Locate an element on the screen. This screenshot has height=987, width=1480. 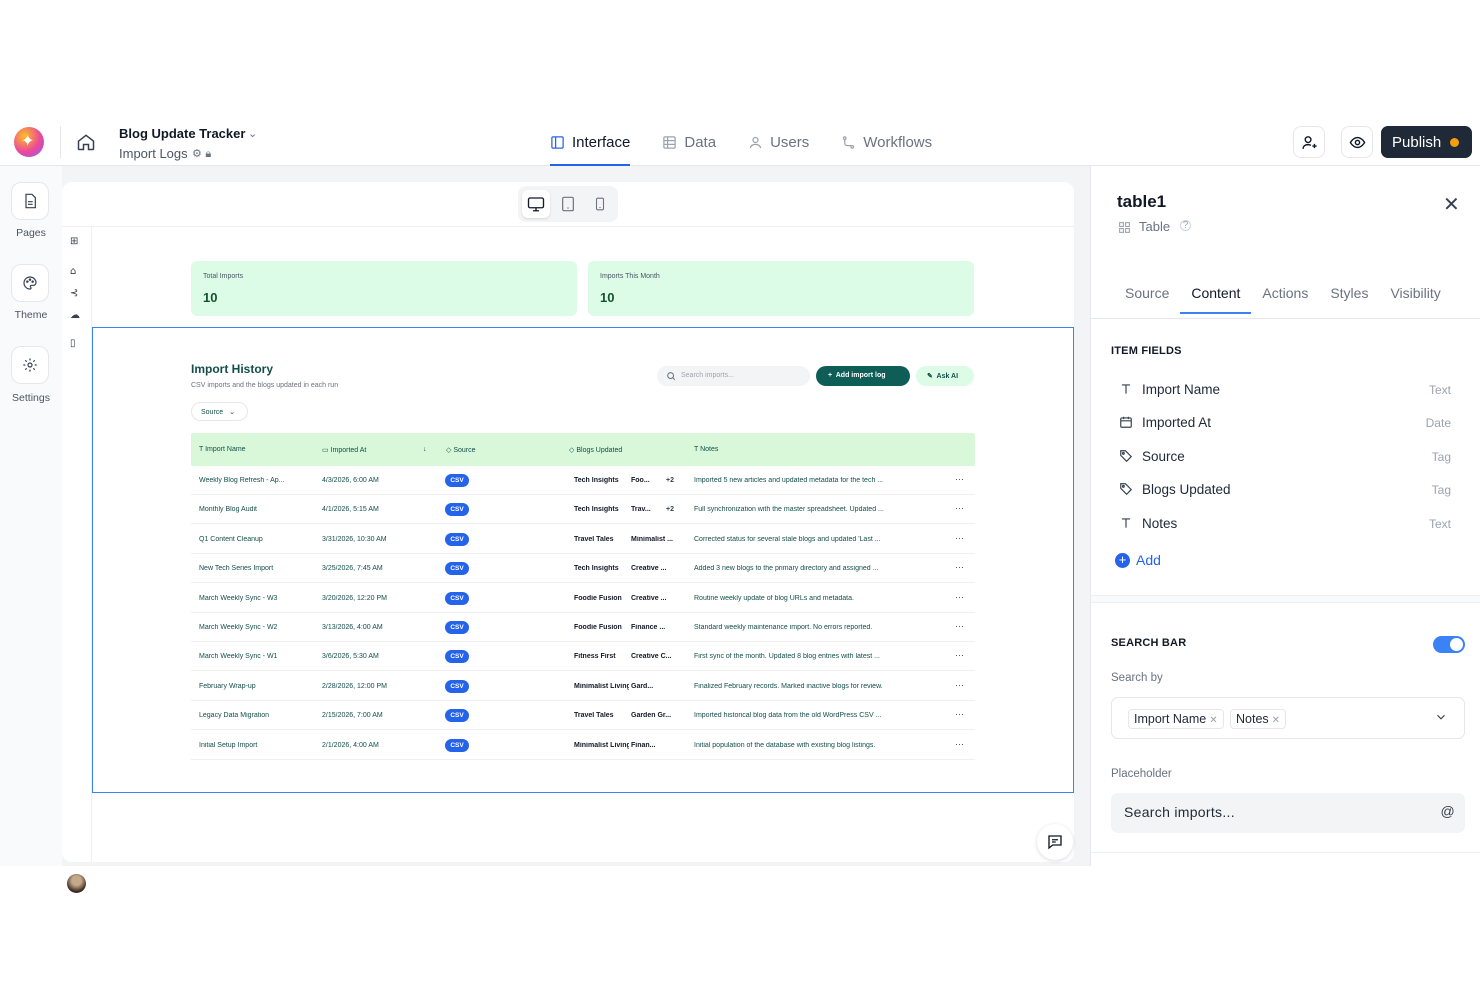
cell-imported-at: 3/20/2026, 12:20 PM is located at coordinates (354, 598).